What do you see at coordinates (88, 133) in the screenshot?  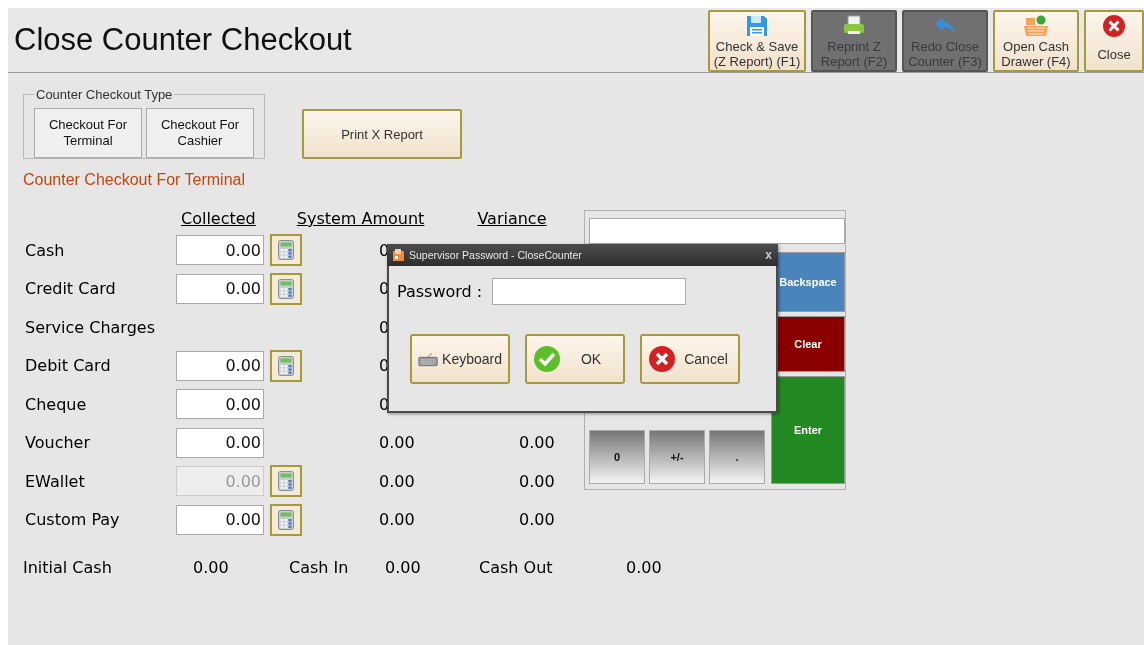 I see `checkout-type-button: Checkout For Terminal` at bounding box center [88, 133].